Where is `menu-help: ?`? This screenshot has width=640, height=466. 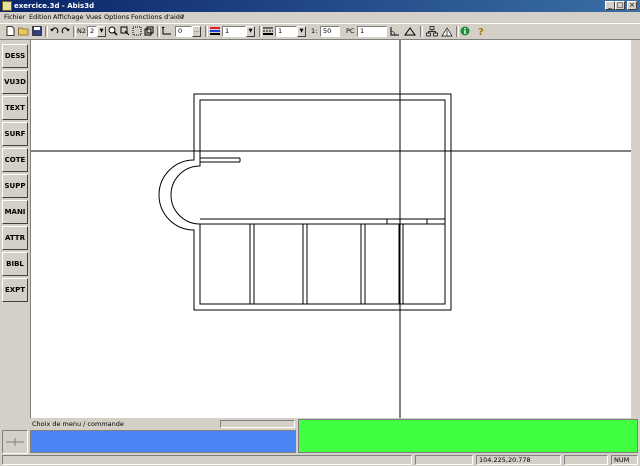
menu-help: ? is located at coordinates (182, 17).